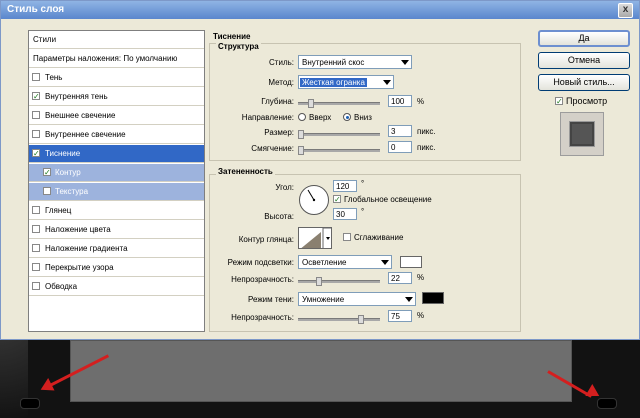 The image size is (640, 418). What do you see at coordinates (116, 116) in the screenshot?
I see `sidebar-item: Внешнее свечение` at bounding box center [116, 116].